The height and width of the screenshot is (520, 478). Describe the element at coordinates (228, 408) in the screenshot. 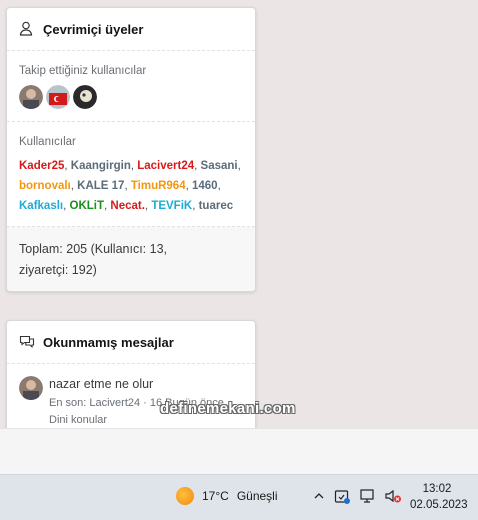

I see `watermark: definemekani.com` at that location.